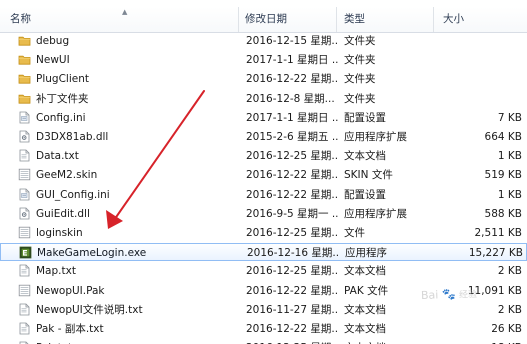 The image size is (527, 344). I want to click on file-name: PlugClient, so click(62, 79).